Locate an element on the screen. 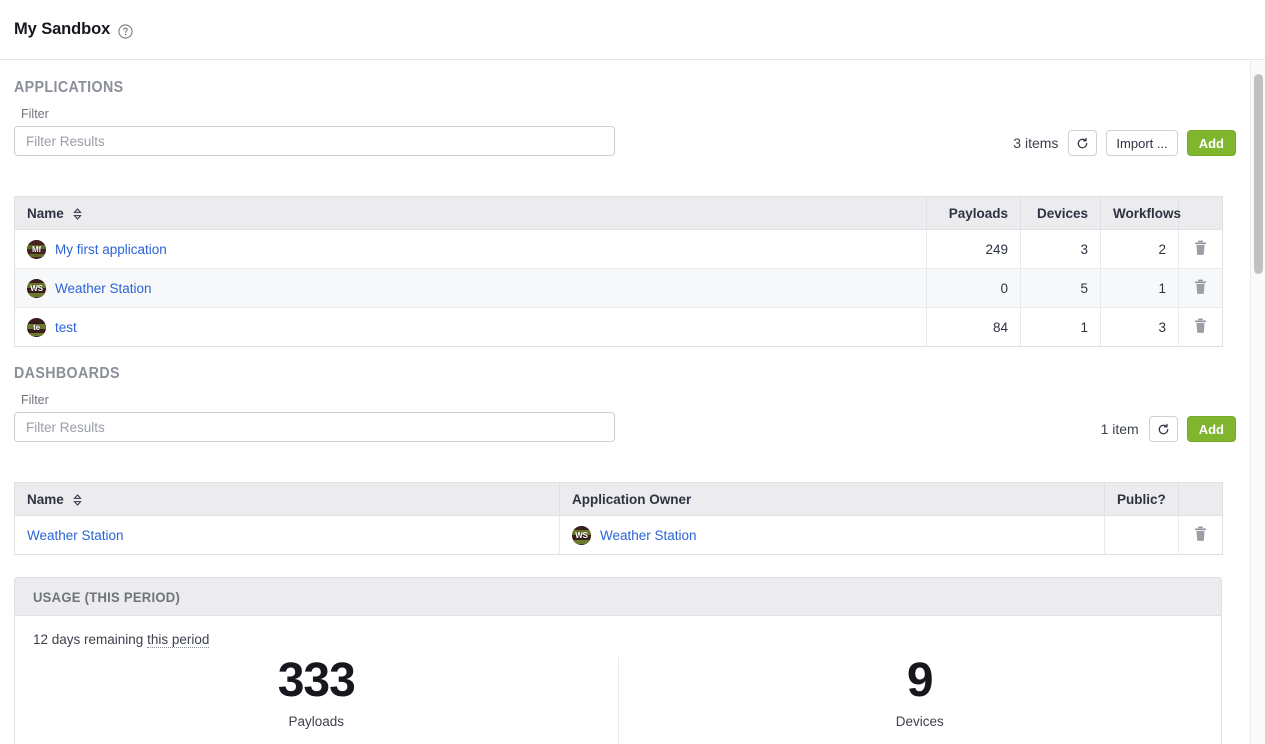 Image resolution: width=1265 pixels, height=744 pixels. avatar-initials: te is located at coordinates (36, 327).